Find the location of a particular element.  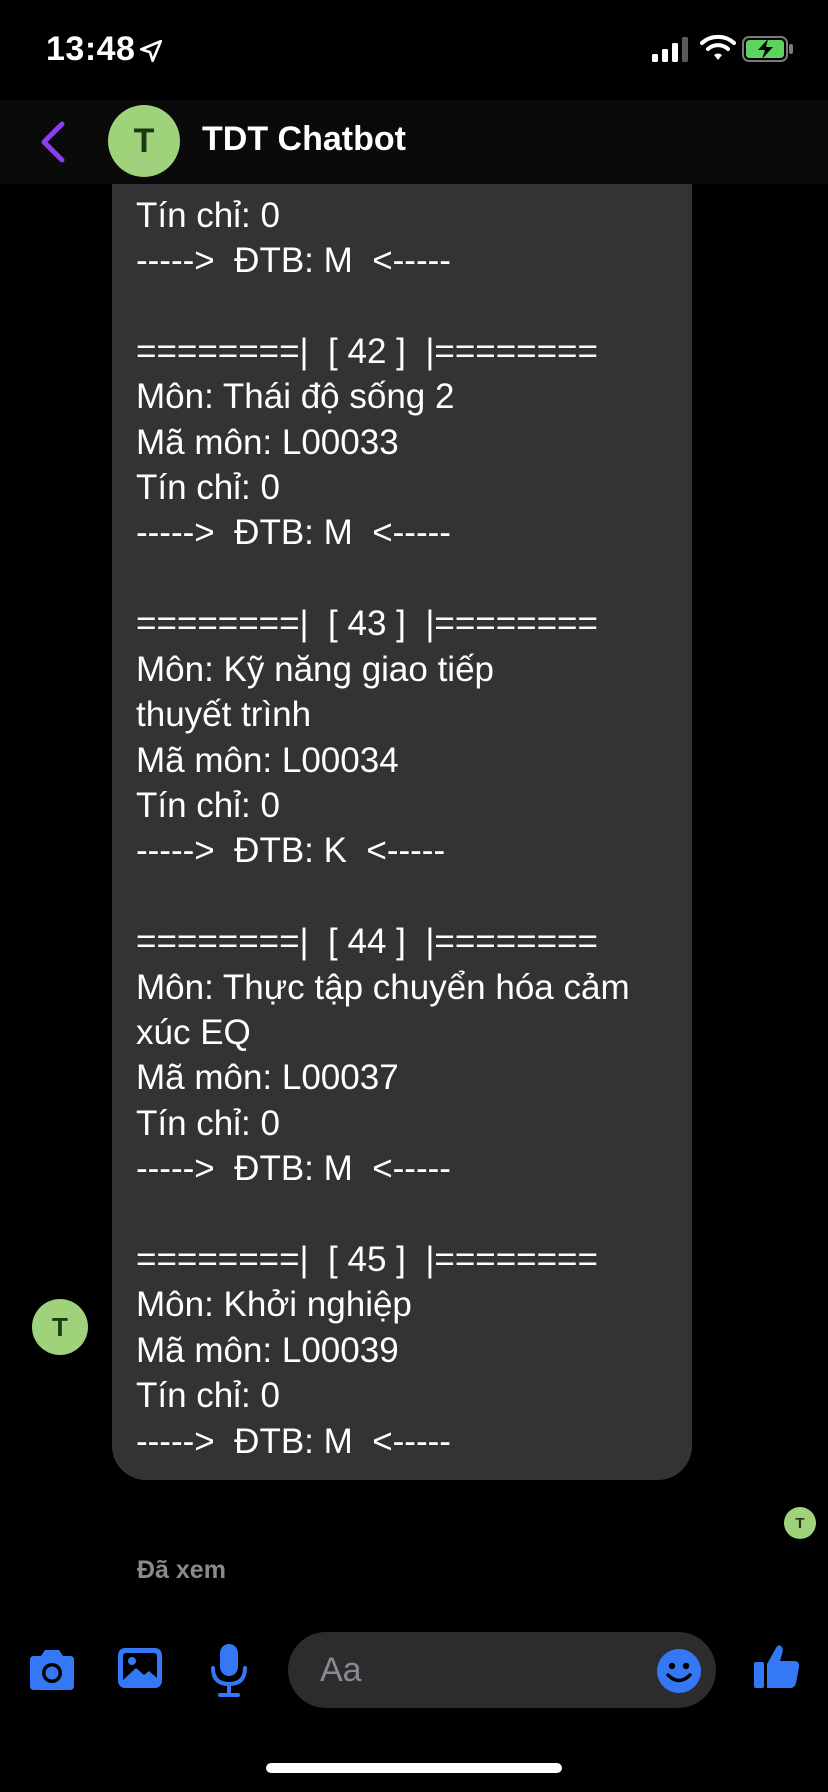

message-input is located at coordinates (470, 1670).